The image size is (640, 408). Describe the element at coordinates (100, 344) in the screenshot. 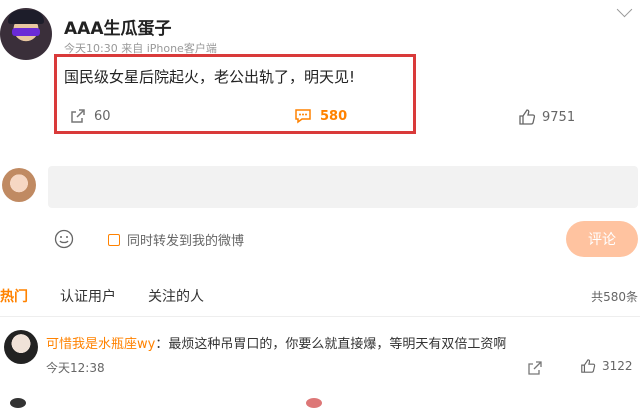

I see `commenter-username: 可惜我是水瓶座wy` at that location.